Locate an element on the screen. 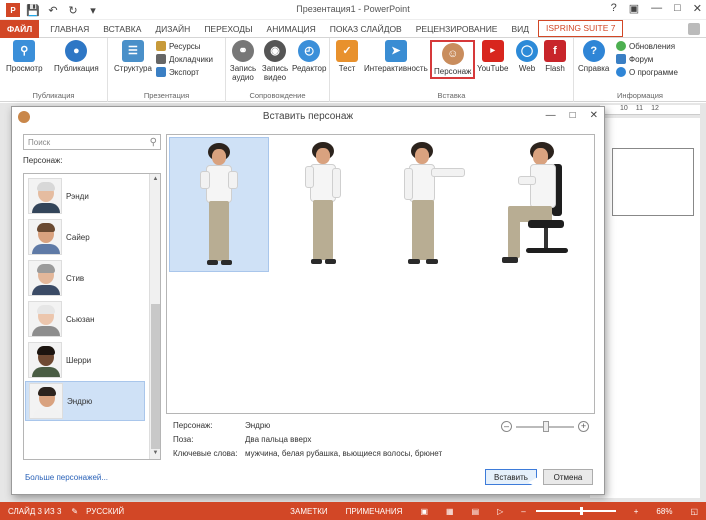  resources-button: Ресурсы is located at coordinates (184, 46).